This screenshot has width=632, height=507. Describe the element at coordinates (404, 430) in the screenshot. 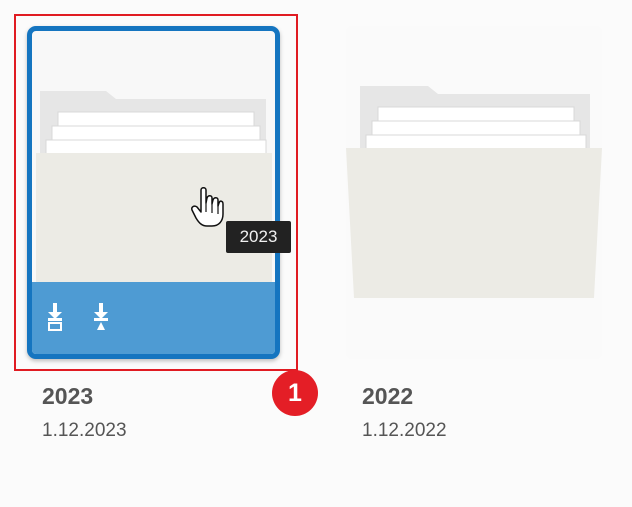

I see `folder-date: 1.12.2022` at that location.